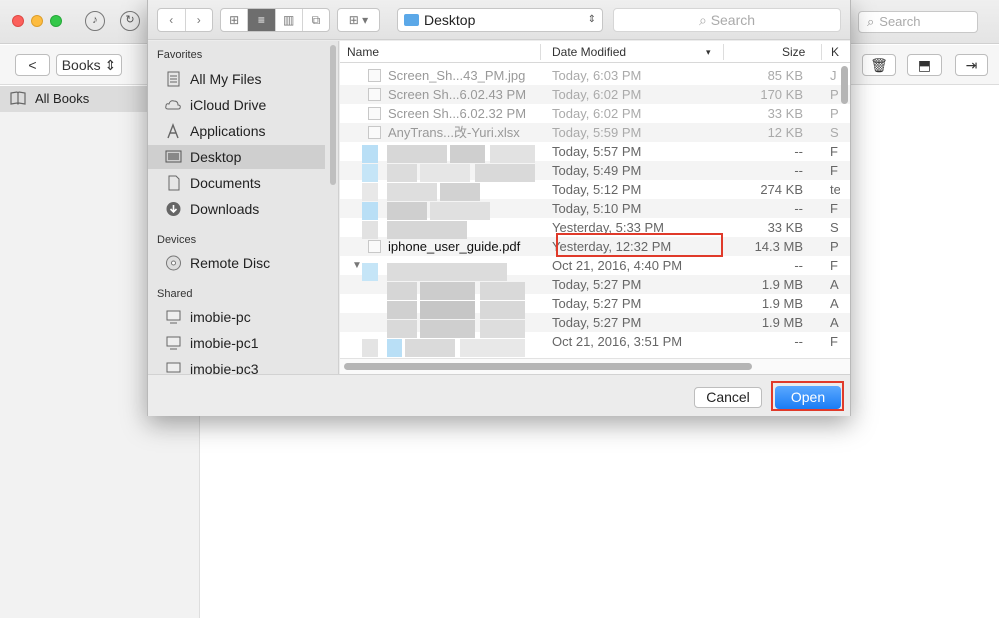 The image size is (999, 618). I want to click on file-list-horizontal-scrollbar, so click(548, 366).